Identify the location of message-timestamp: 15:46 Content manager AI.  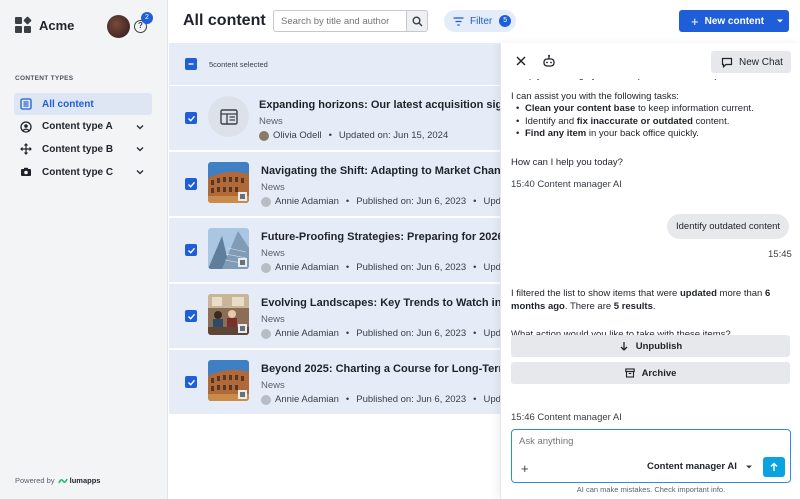
(566, 417).